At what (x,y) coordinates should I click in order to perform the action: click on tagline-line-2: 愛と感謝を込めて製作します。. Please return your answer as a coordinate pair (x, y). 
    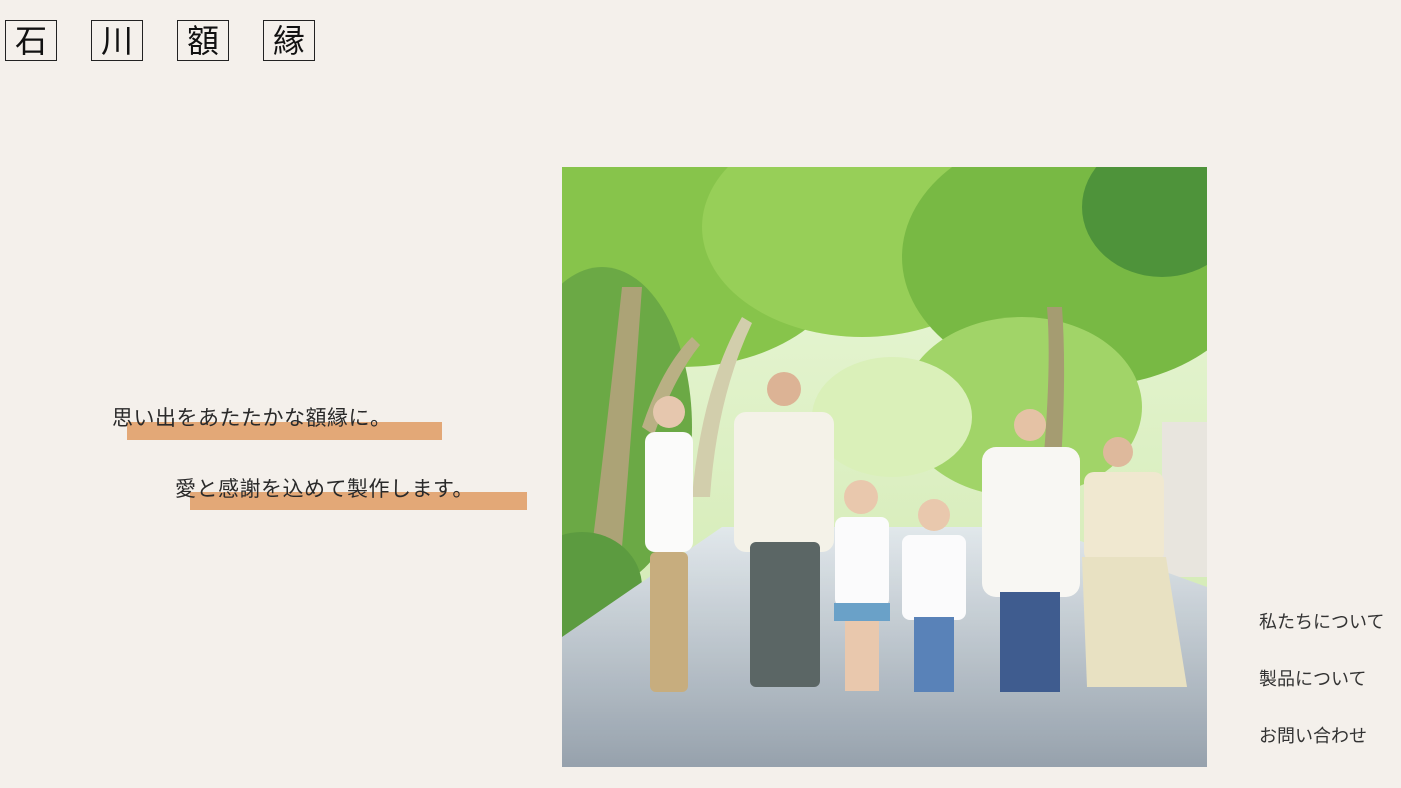
    Looking at the image, I should click on (351, 491).